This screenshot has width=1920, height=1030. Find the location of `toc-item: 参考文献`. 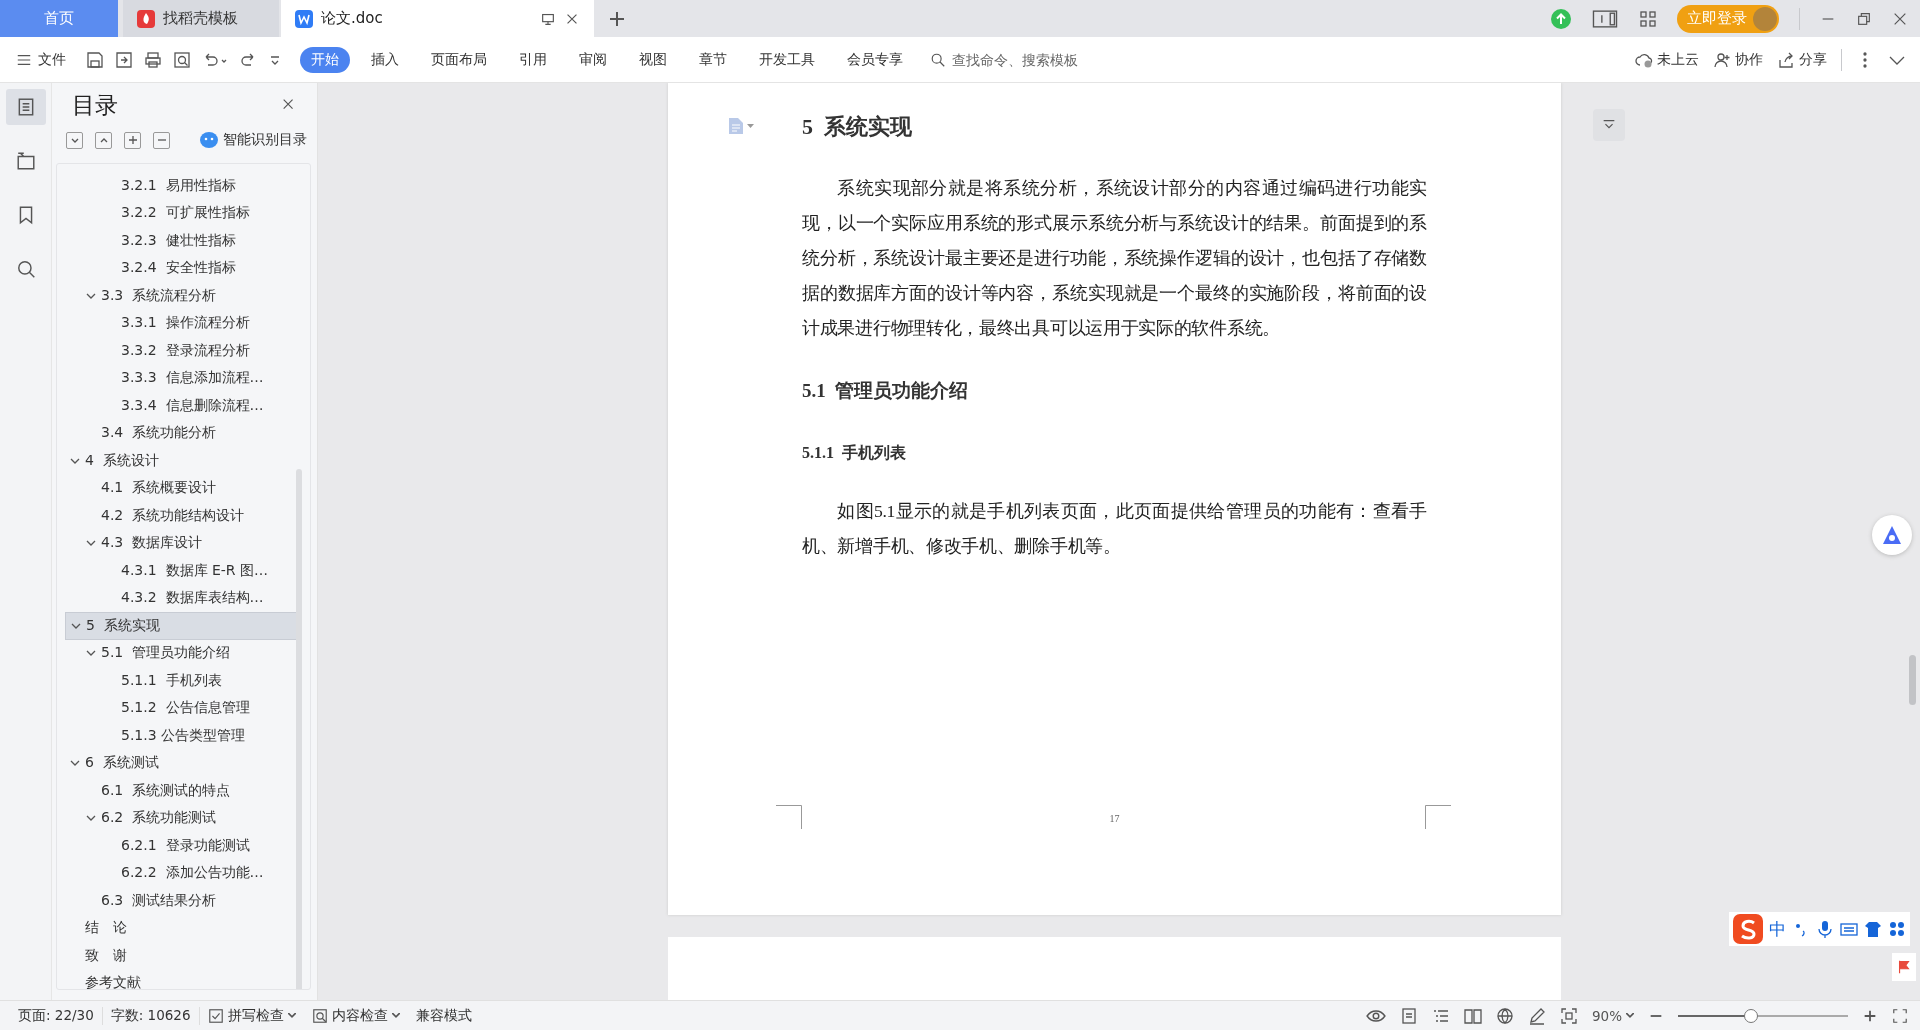

toc-item: 参考文献 is located at coordinates (181, 979).